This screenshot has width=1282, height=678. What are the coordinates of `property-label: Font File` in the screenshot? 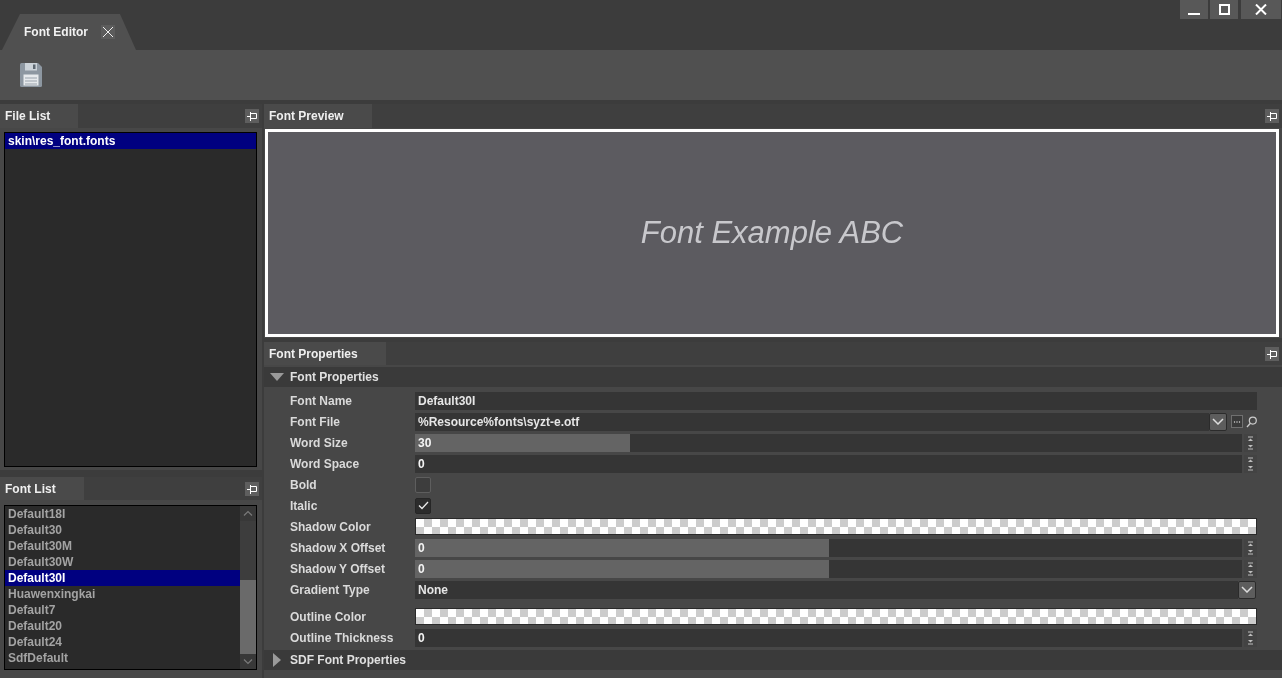 It's located at (315, 421).